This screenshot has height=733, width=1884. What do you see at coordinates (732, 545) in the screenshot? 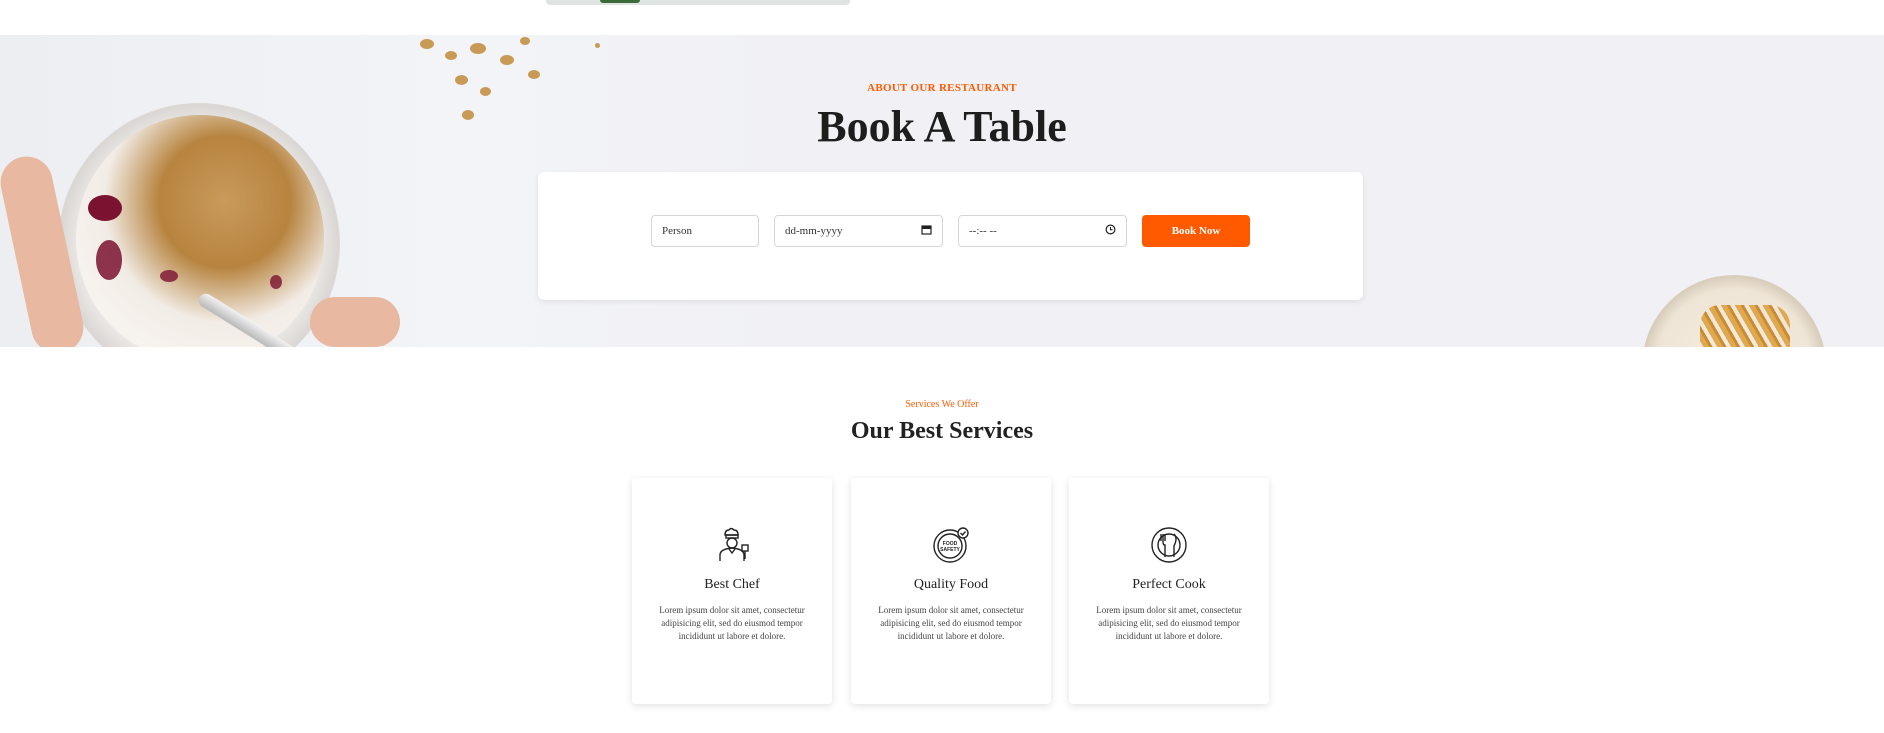
I see `chef-icon` at bounding box center [732, 545].